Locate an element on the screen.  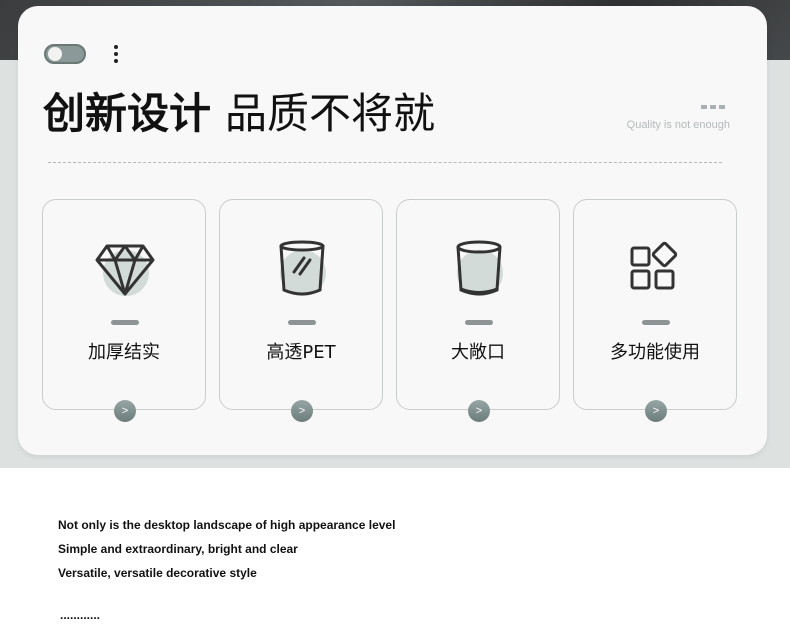
multi-grid-icon is located at coordinates (656, 270).